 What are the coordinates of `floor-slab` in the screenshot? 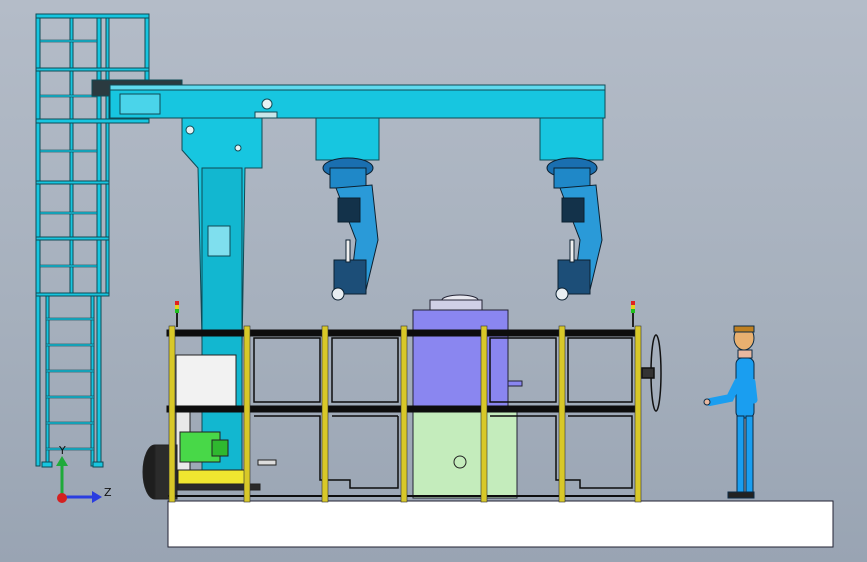 It's located at (500, 524).